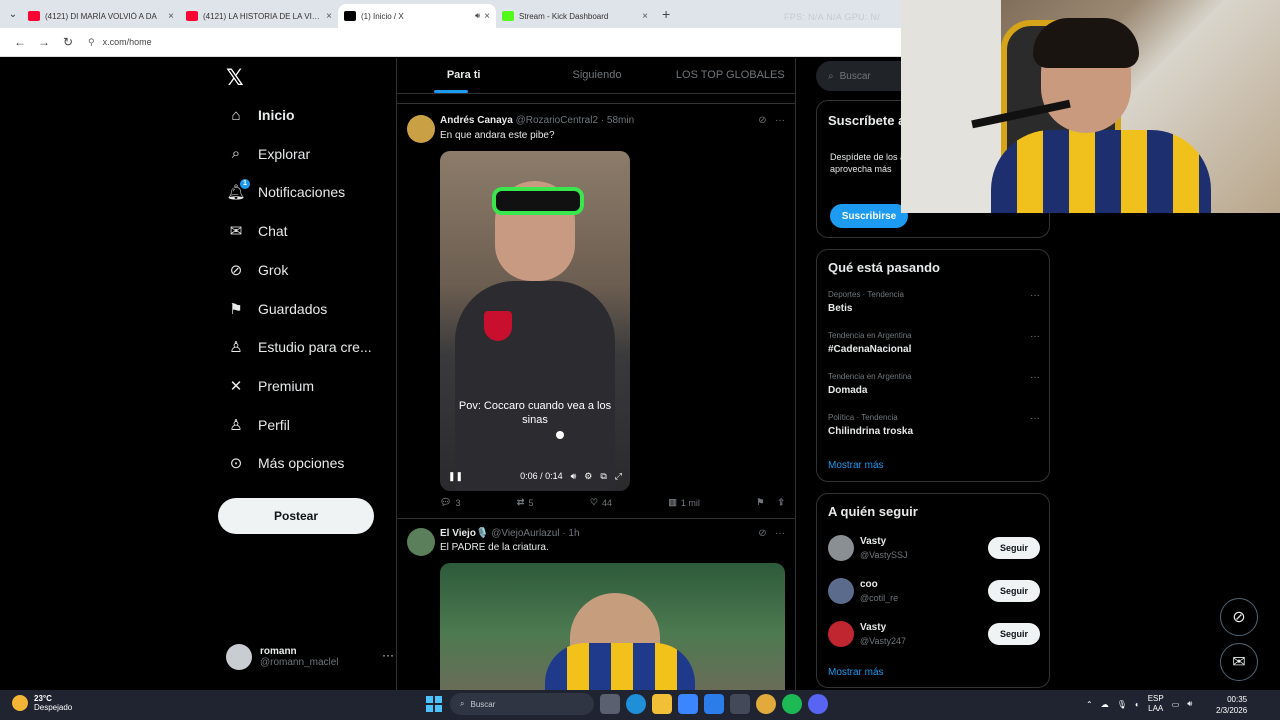  I want to click on pause-icon: ❚❚, so click(455, 476).